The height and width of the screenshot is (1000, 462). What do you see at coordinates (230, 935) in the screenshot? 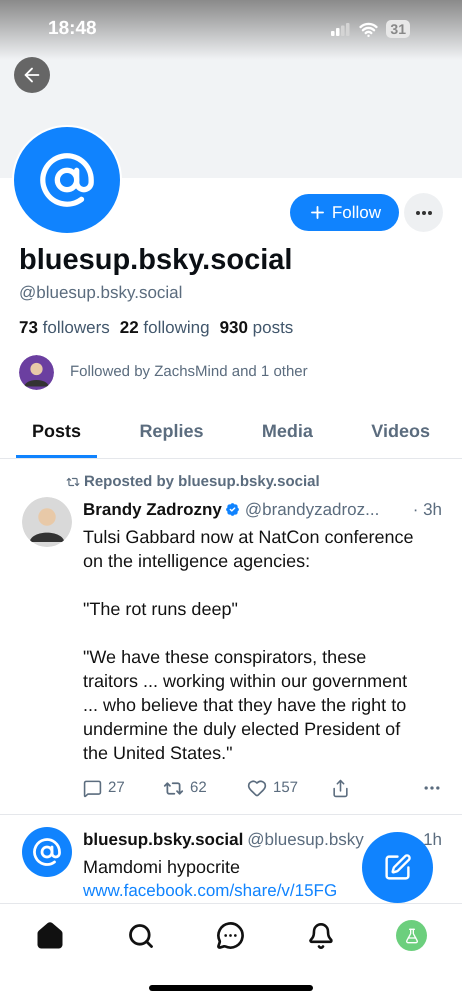
I see `chat-icon` at bounding box center [230, 935].